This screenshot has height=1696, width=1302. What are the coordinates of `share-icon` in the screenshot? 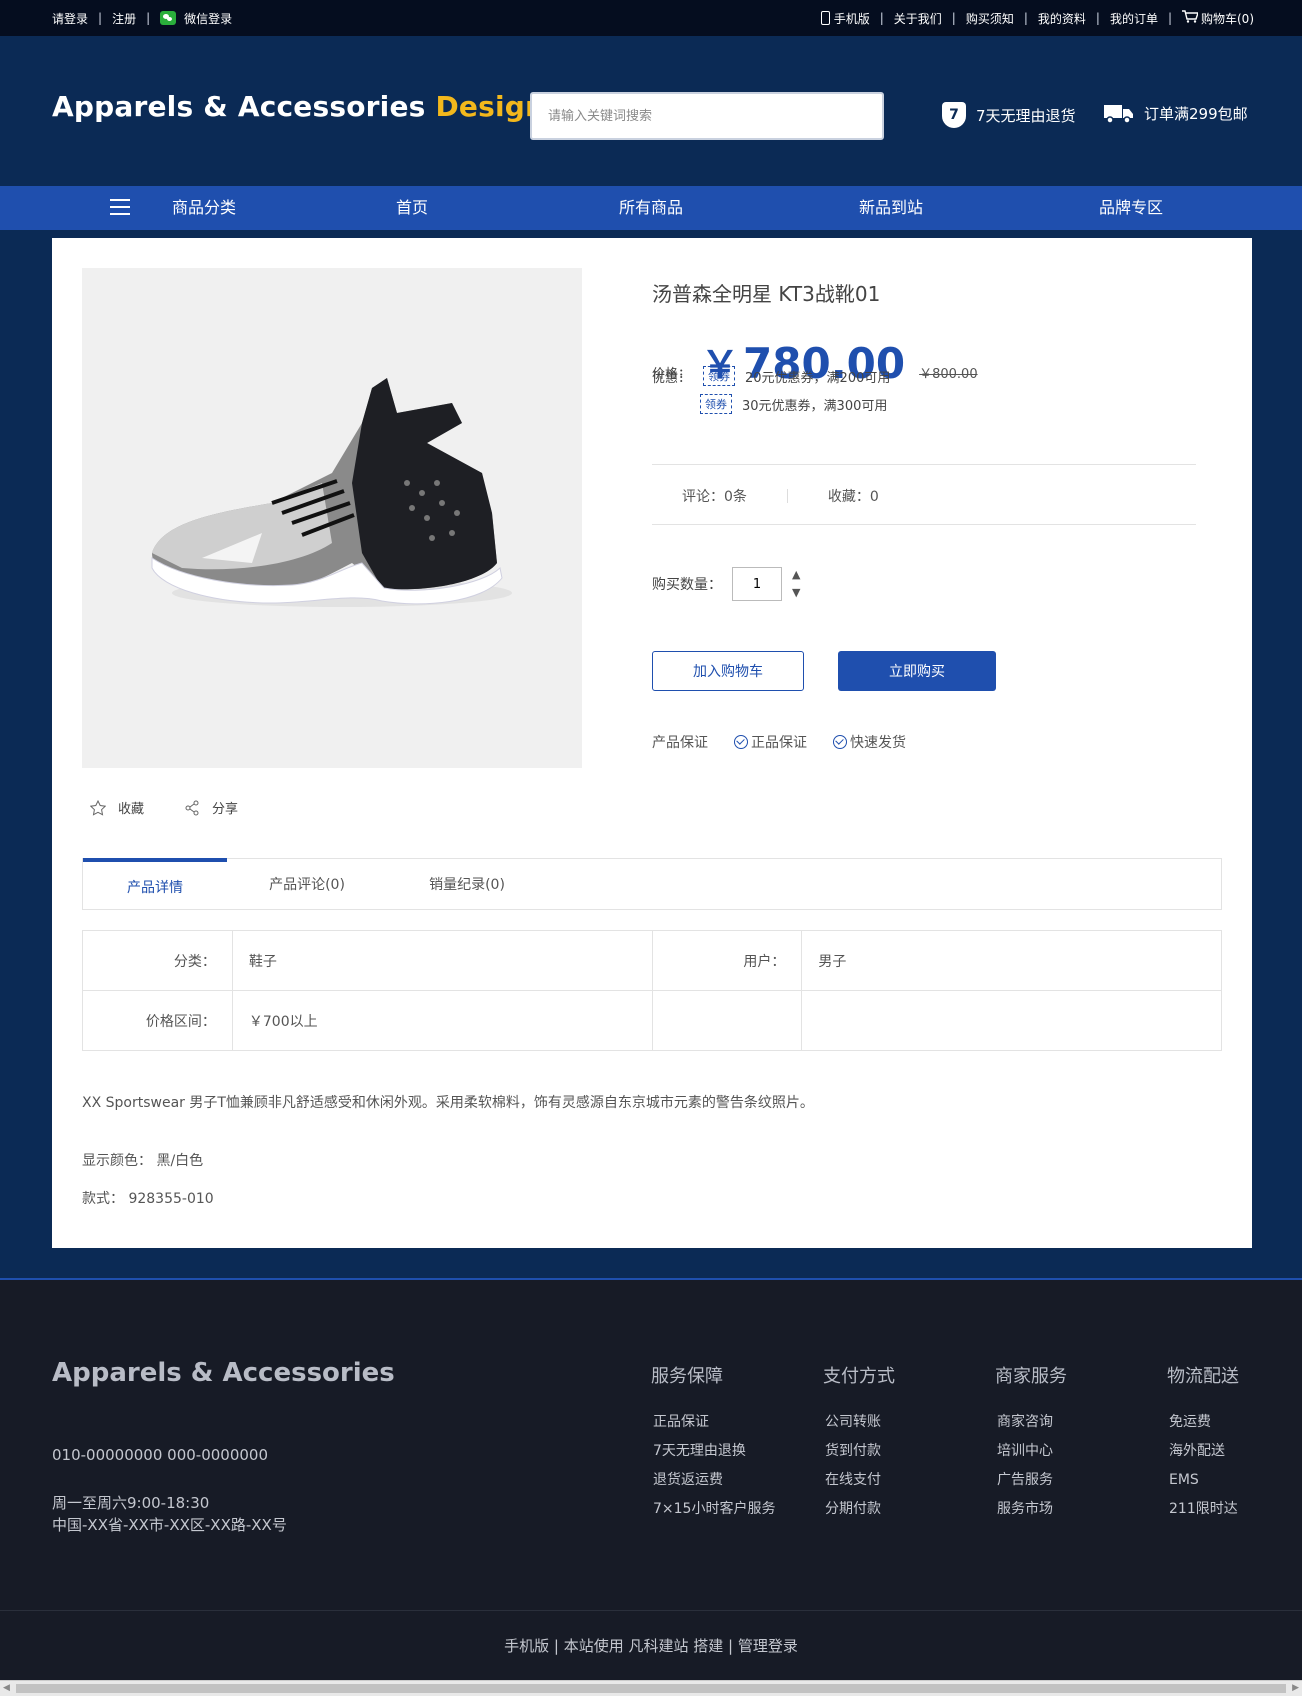 It's located at (192, 807).